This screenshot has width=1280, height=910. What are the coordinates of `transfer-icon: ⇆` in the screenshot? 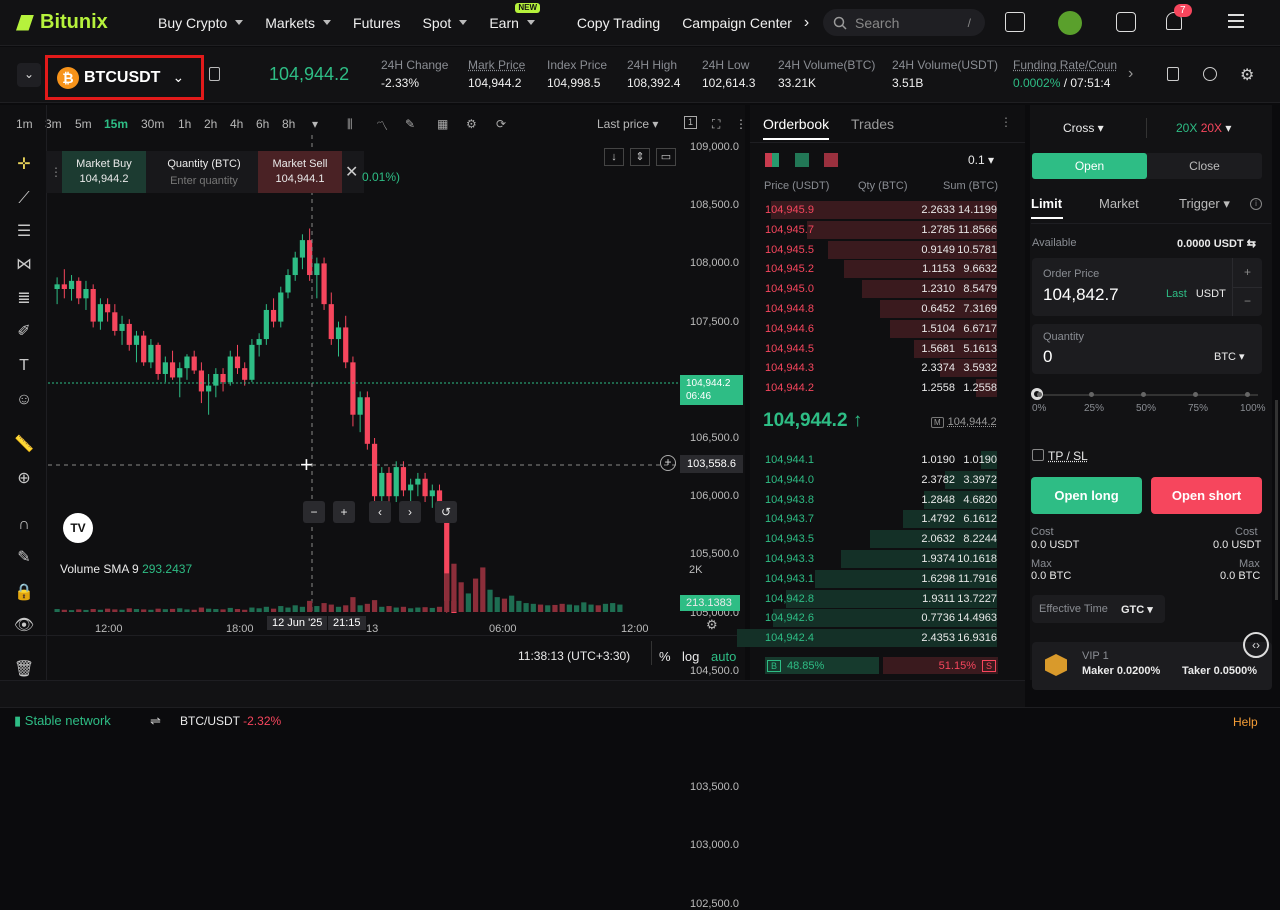 It's located at (1251, 244).